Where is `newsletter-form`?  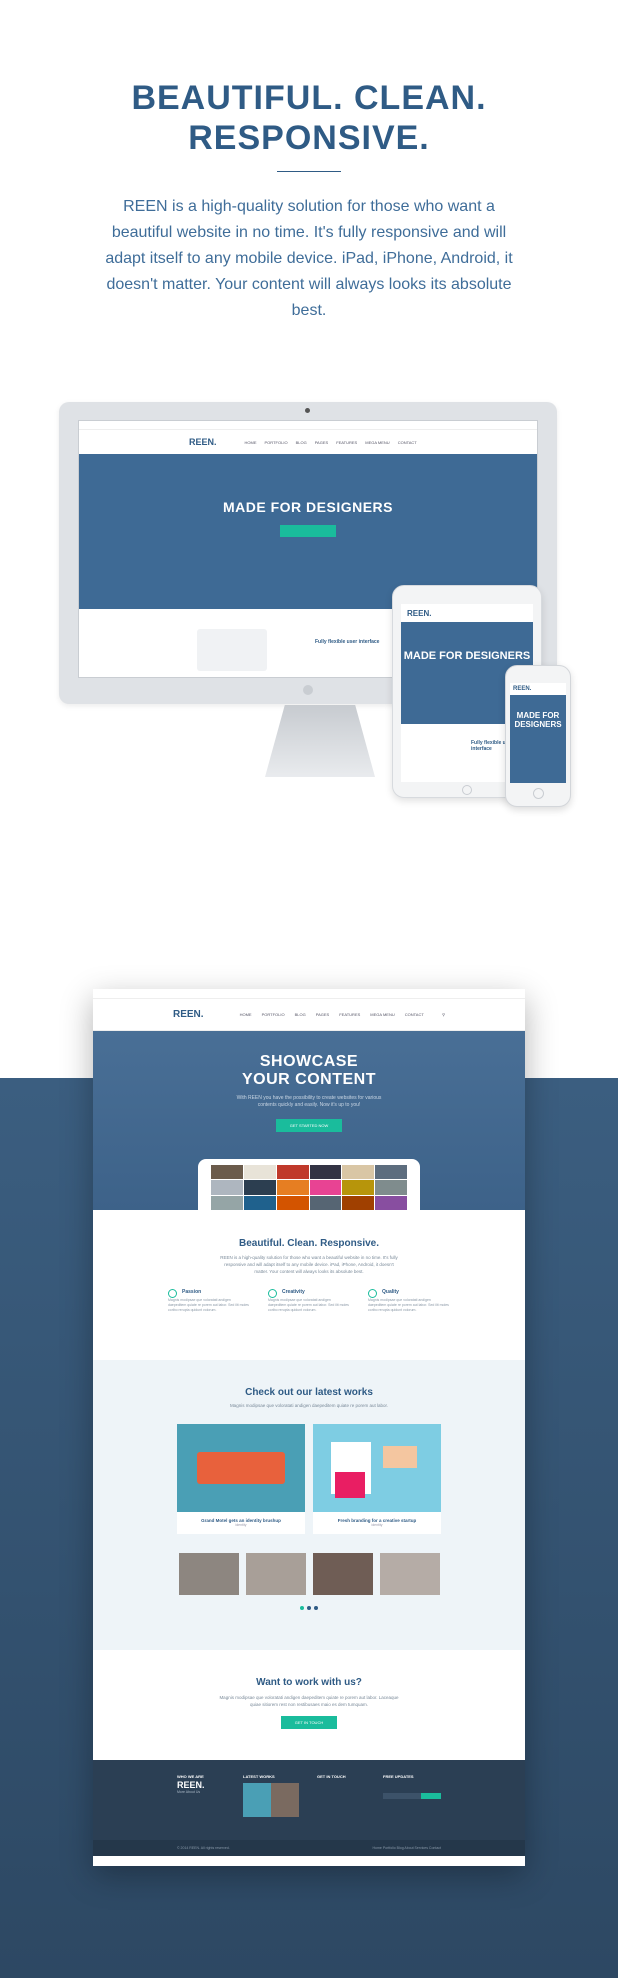 newsletter-form is located at coordinates (412, 1796).